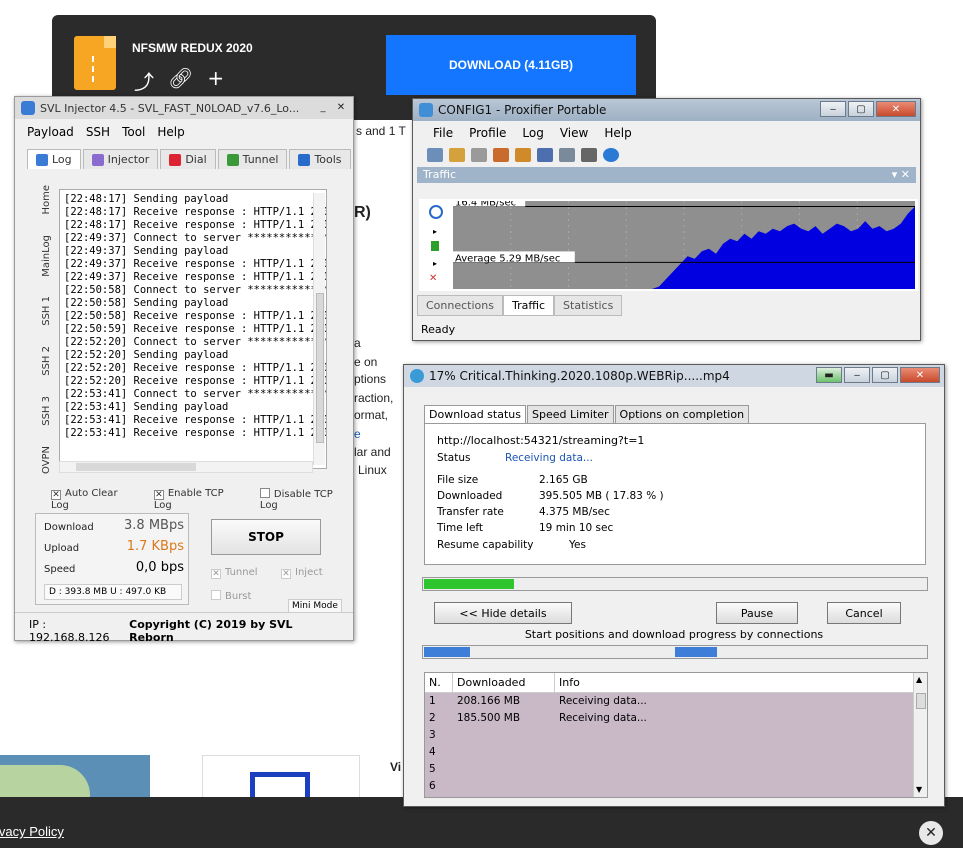  What do you see at coordinates (323, 107) in the screenshot?
I see `minimize-button: _` at bounding box center [323, 107].